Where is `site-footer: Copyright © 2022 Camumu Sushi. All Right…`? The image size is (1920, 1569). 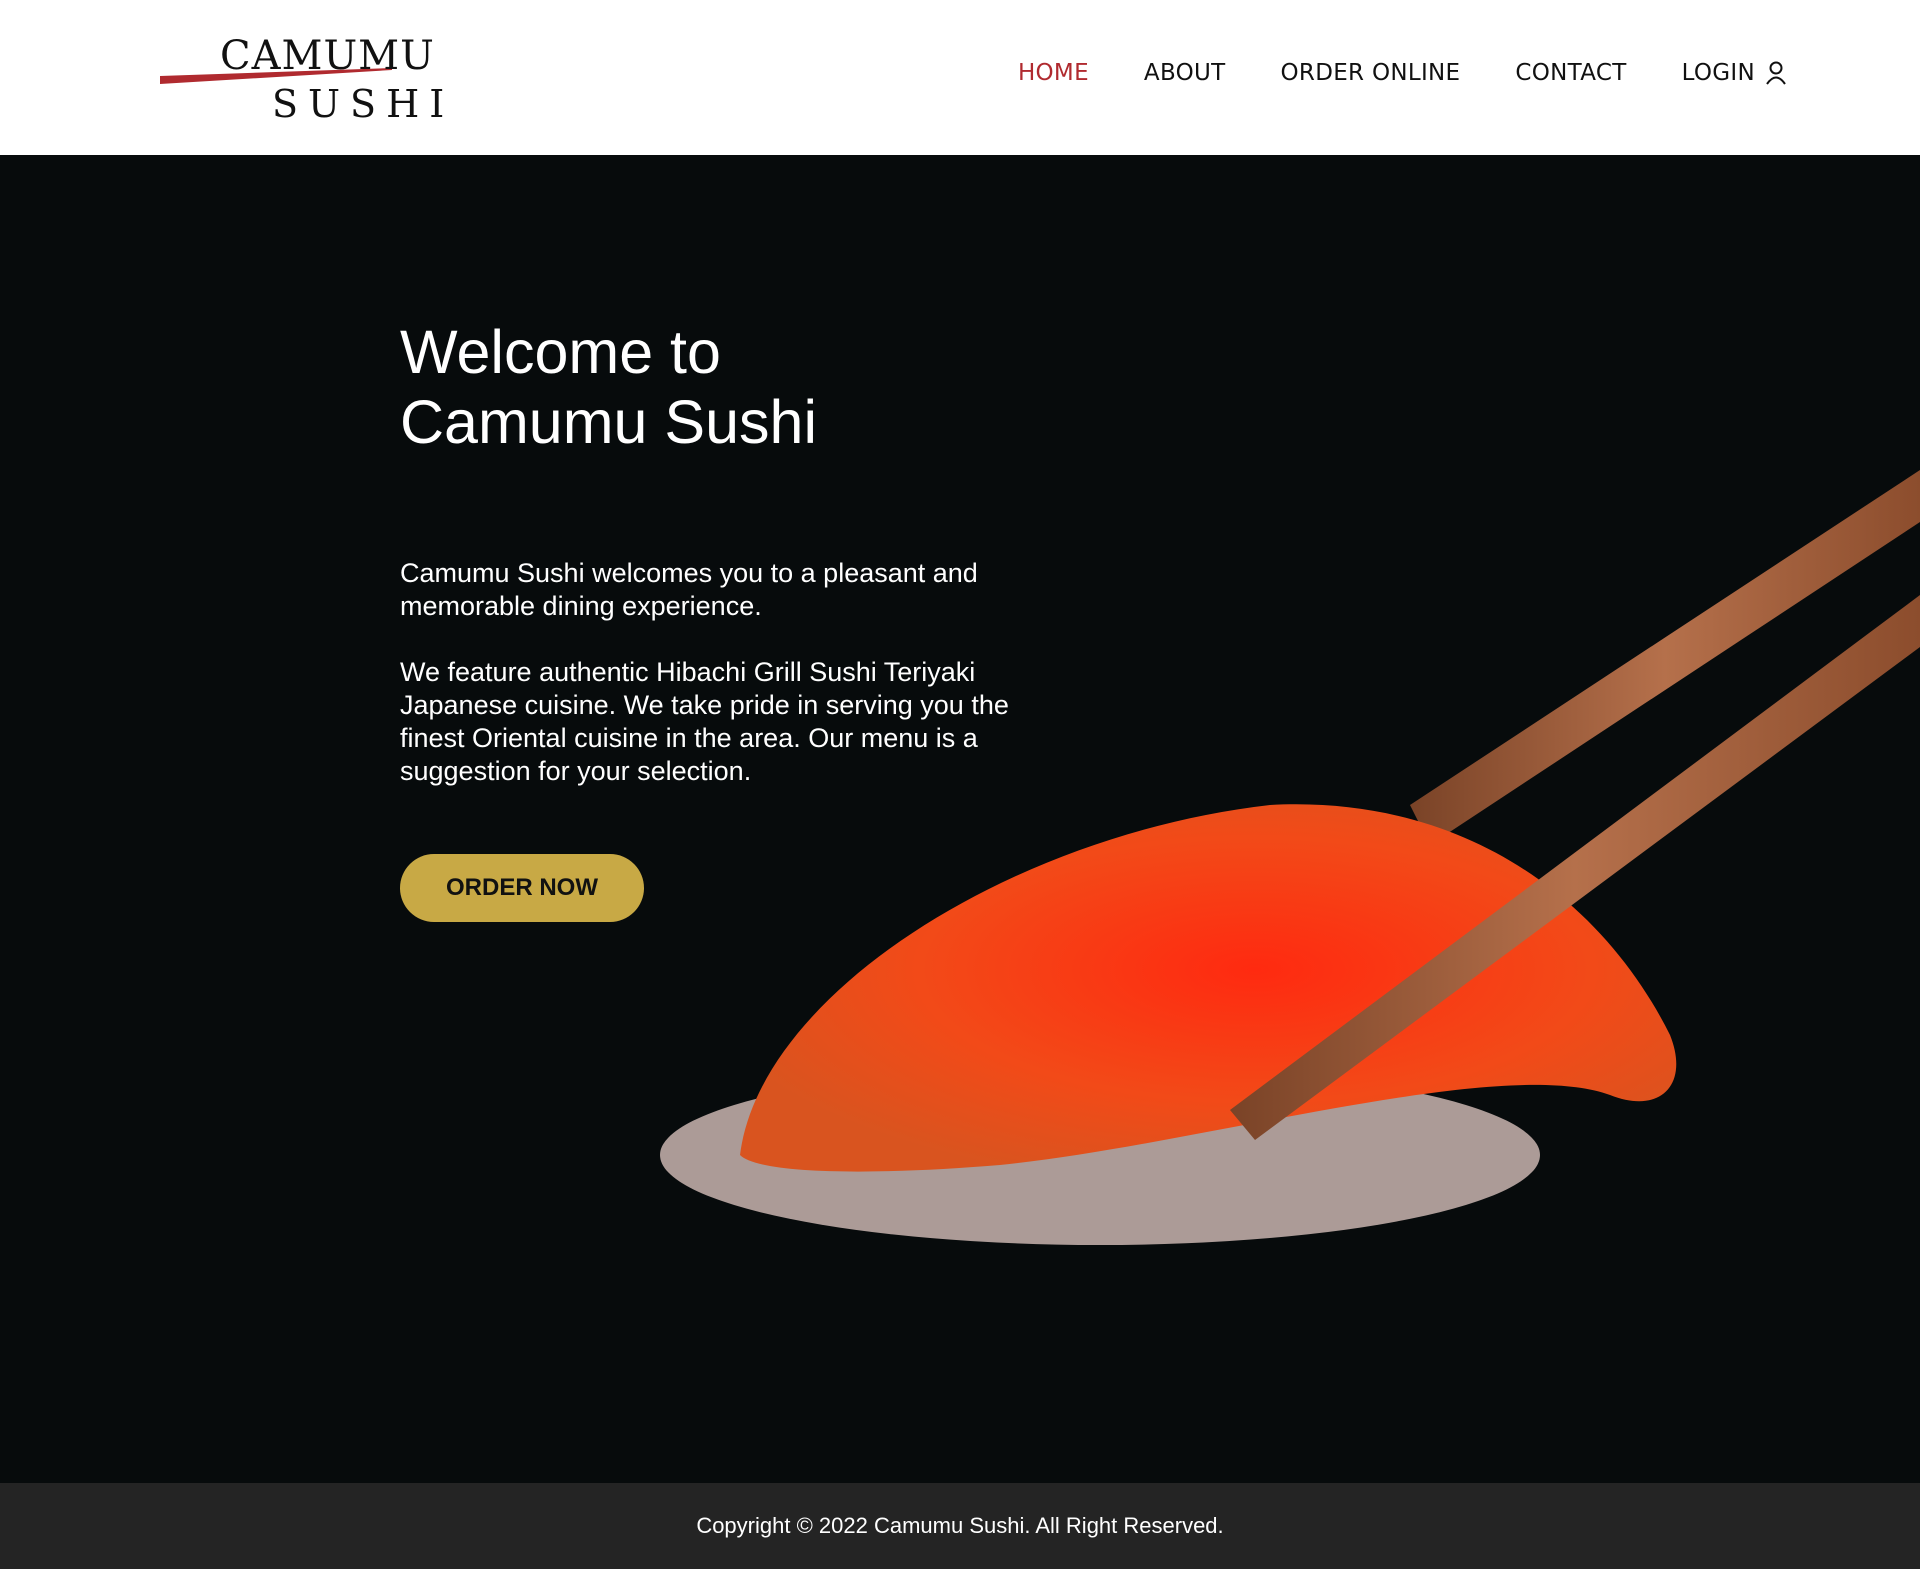
site-footer: Copyright © 2022 Camumu Sushi. All Right… is located at coordinates (960, 1526).